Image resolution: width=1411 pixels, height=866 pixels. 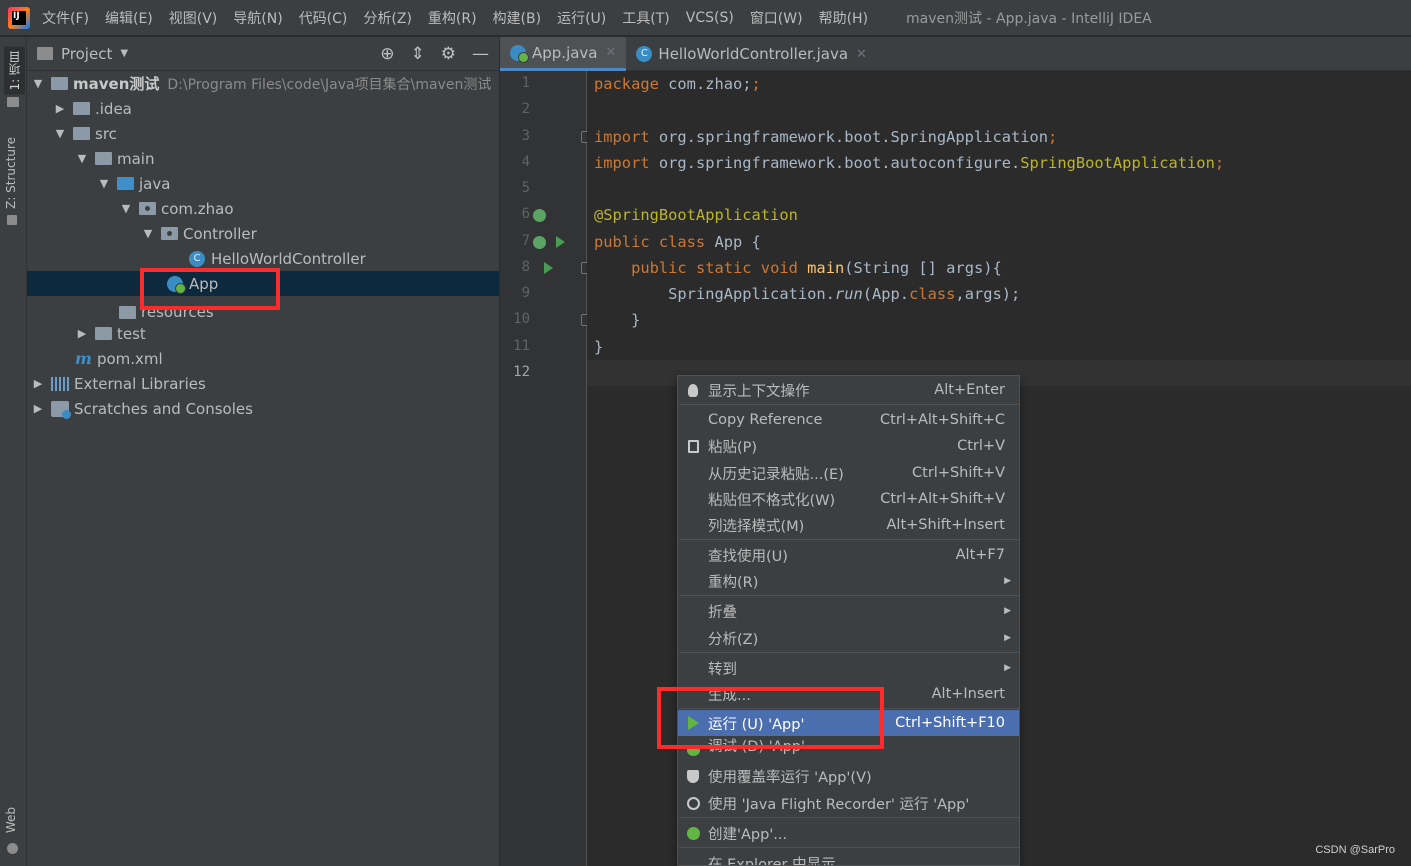 What do you see at coordinates (387, 54) in the screenshot?
I see `locate-icon: ⊕` at bounding box center [387, 54].